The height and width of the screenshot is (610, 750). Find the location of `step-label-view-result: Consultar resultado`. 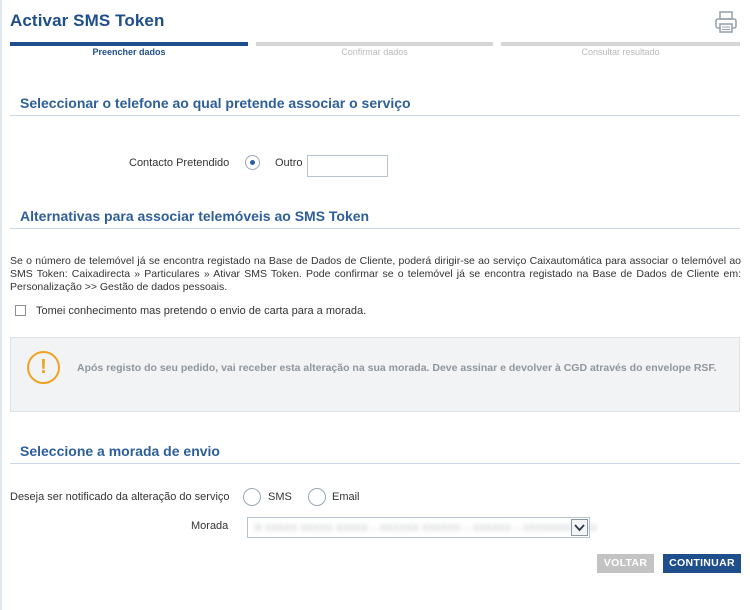

step-label-view-result: Consultar resultado is located at coordinates (620, 52).